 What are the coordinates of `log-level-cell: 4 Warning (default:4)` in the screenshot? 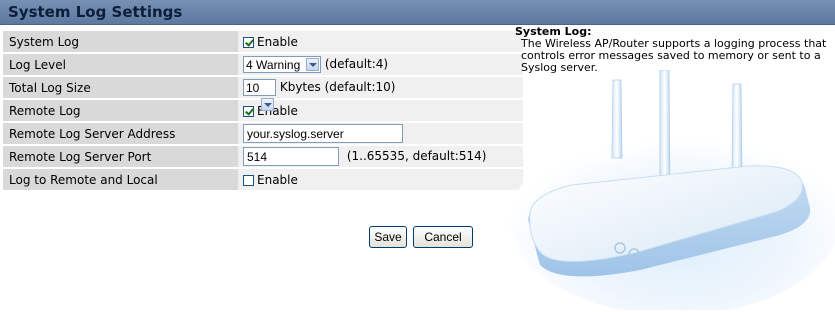 It's located at (380, 64).